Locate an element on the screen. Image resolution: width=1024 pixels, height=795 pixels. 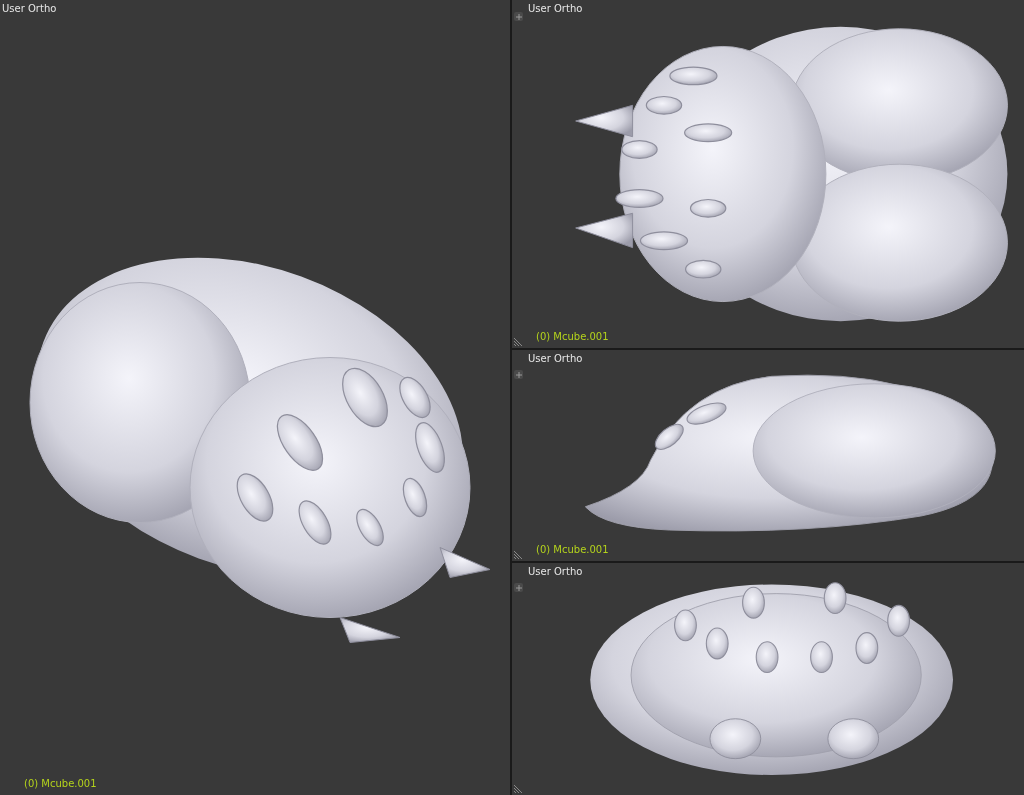
viewport-panel: User Ortho is located at coordinates (768, 679).